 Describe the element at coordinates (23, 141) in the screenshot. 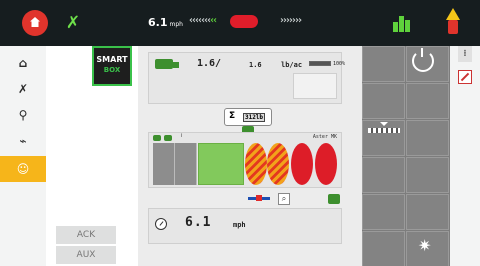

I see `diagnostics-nav-icon: ⌁` at that location.